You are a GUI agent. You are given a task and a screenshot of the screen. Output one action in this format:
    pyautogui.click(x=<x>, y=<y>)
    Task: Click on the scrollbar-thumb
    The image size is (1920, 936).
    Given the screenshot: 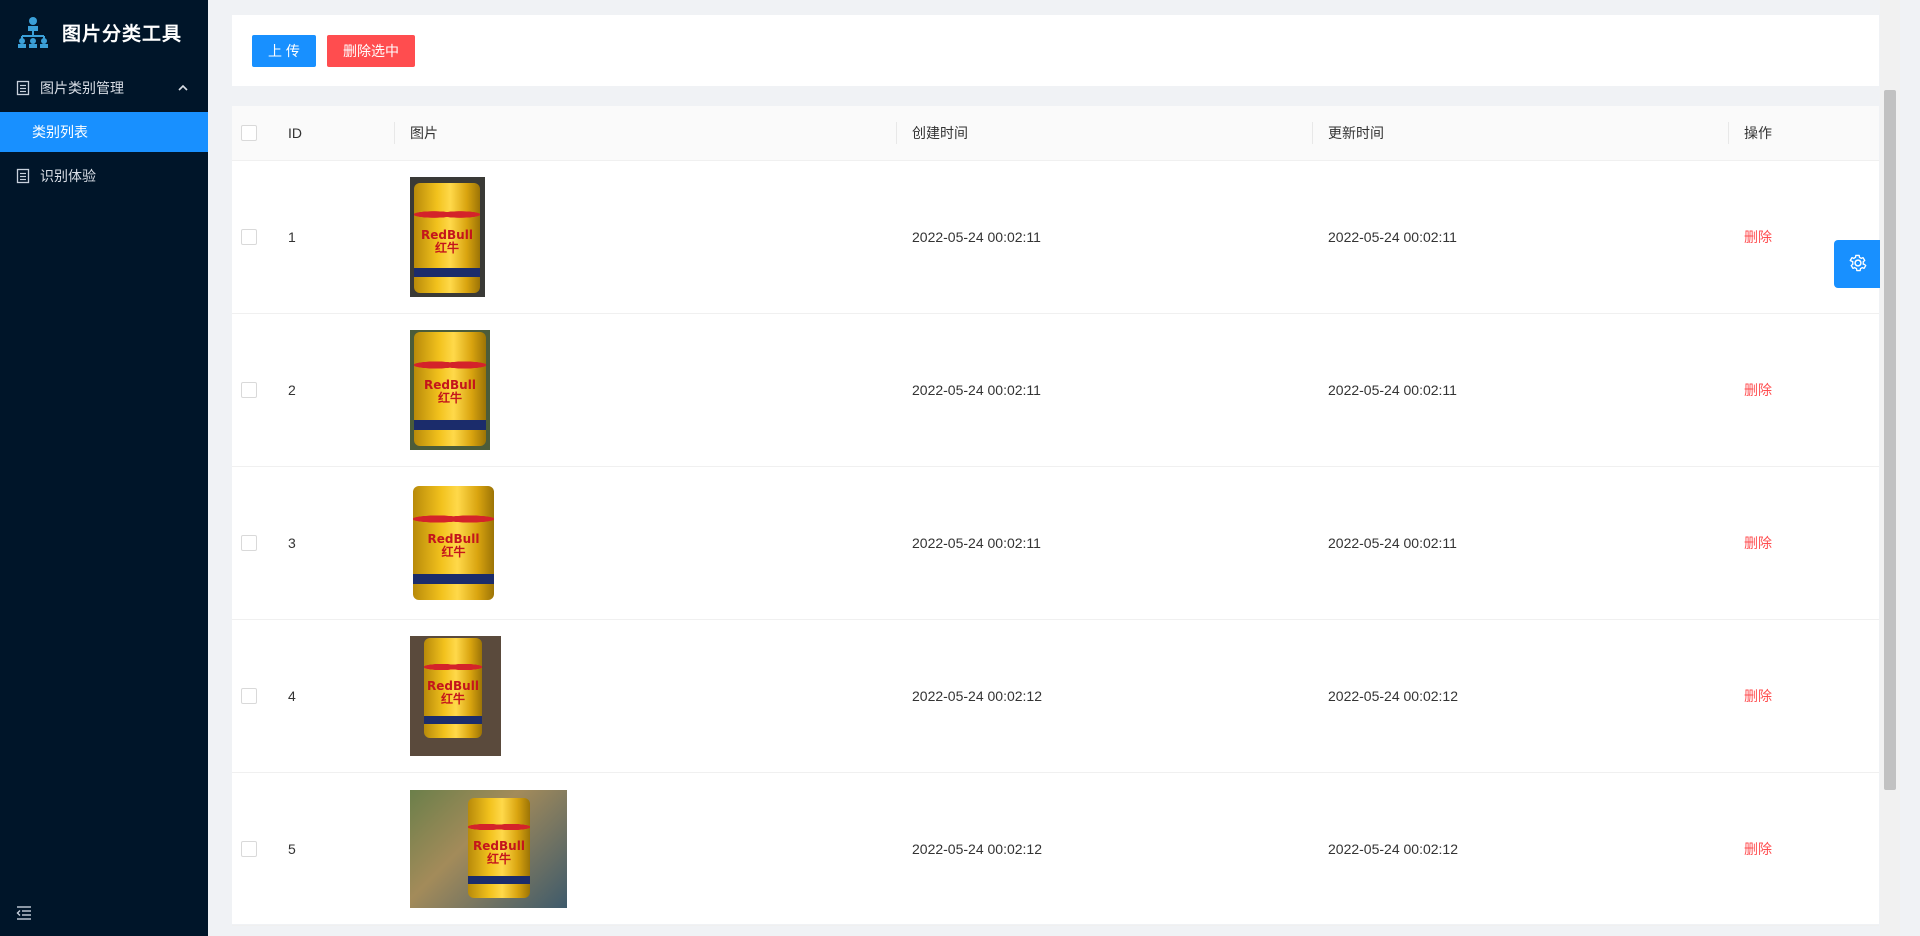 What is the action you would take?
    pyautogui.click(x=1890, y=440)
    